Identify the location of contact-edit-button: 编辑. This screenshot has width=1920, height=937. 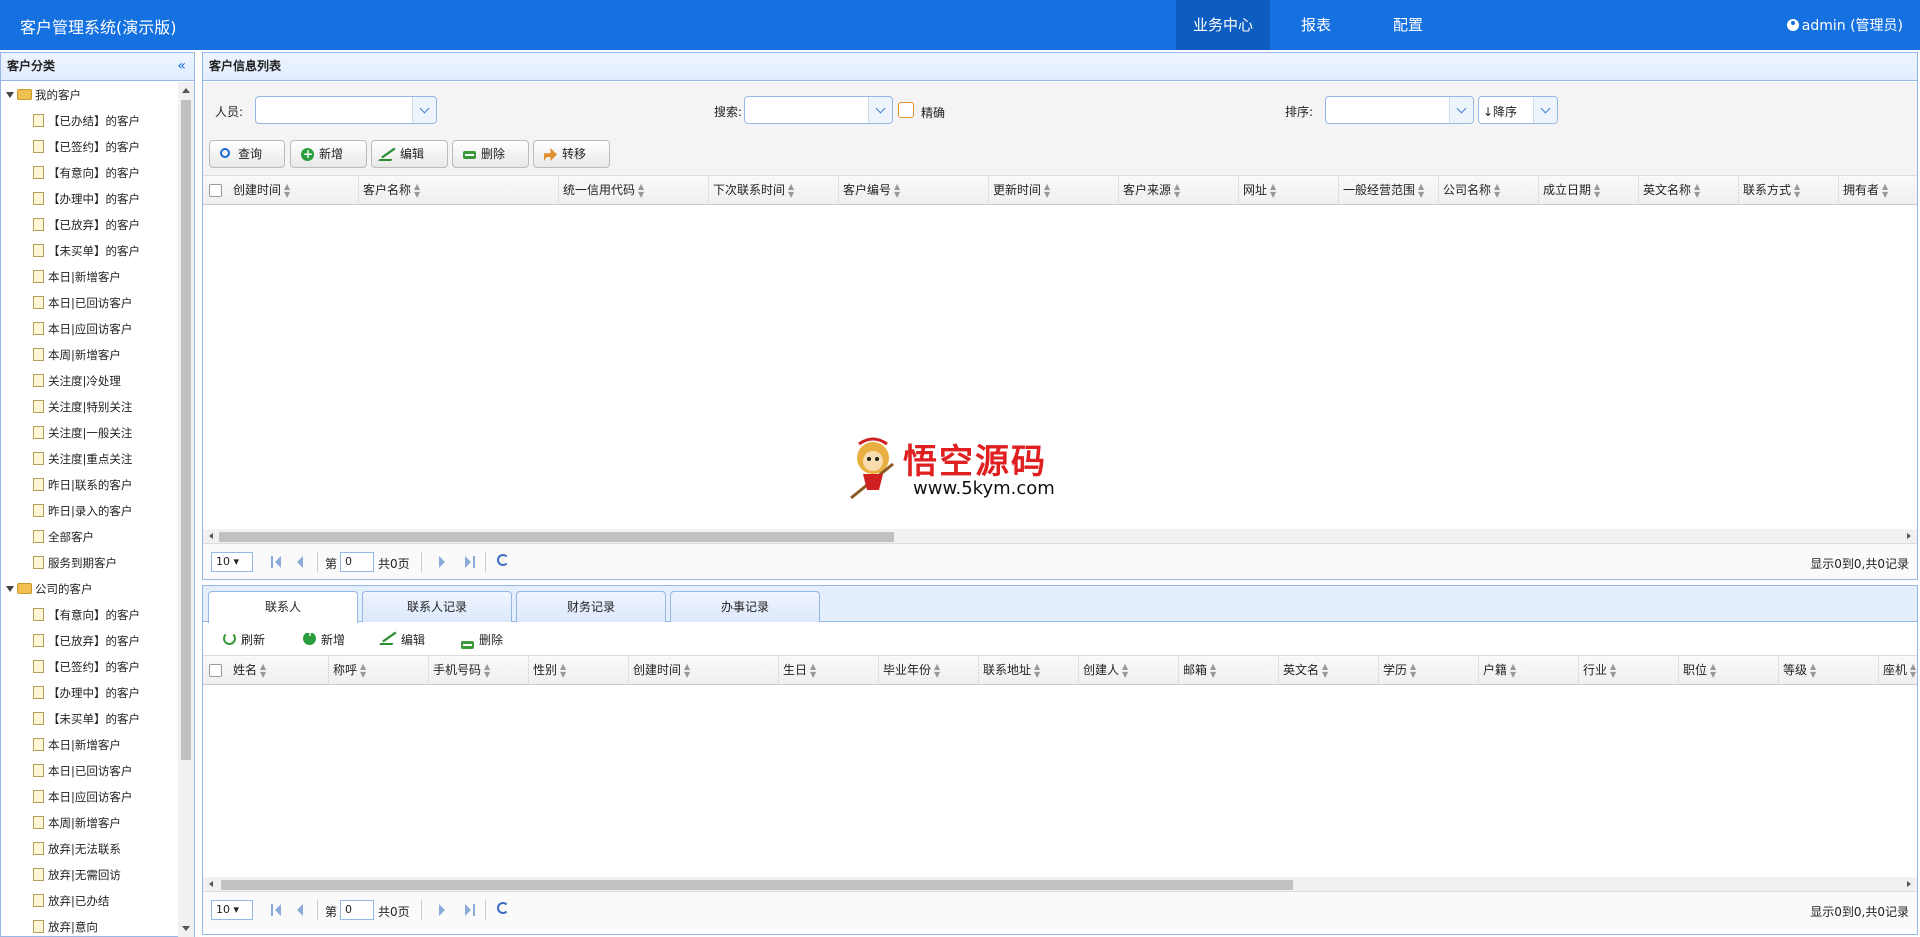
(402, 639).